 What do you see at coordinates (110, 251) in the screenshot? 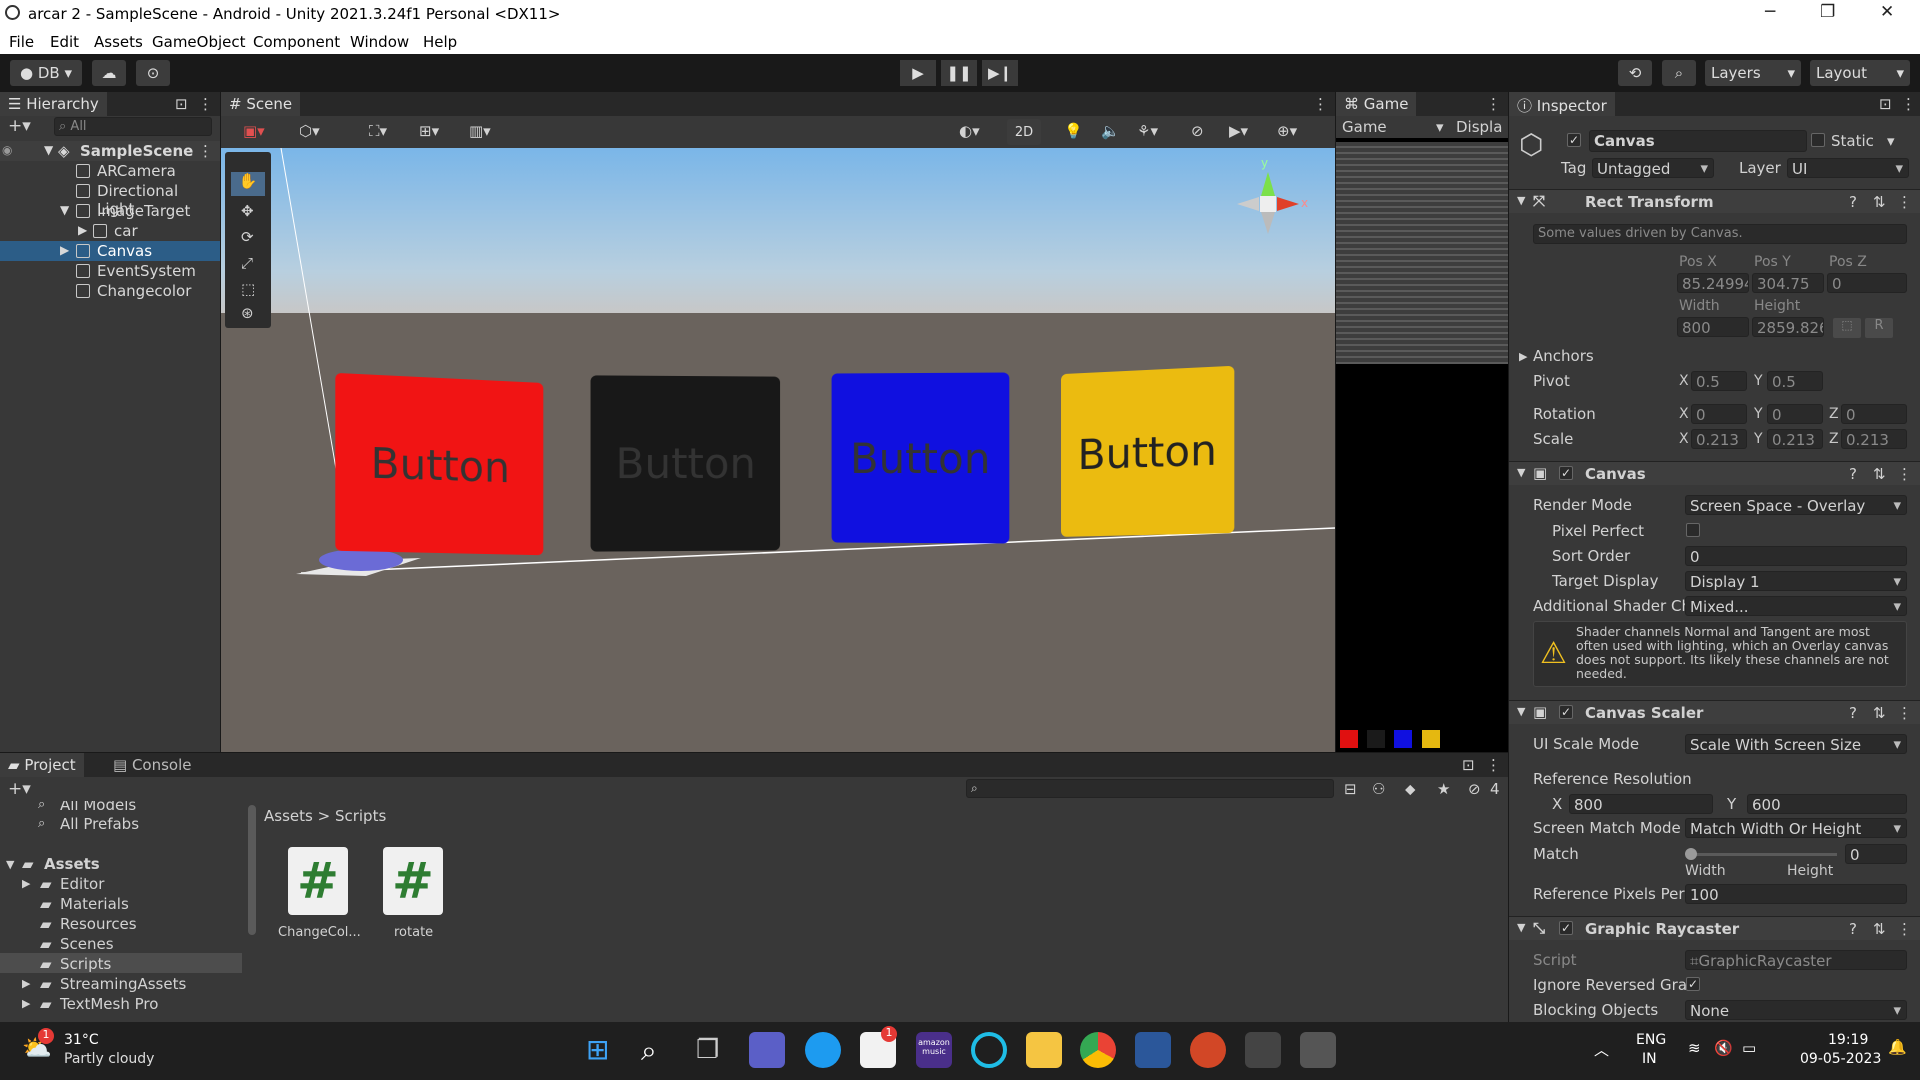
I see `hierarchy-item-canvas: ▶ Canvas` at bounding box center [110, 251].